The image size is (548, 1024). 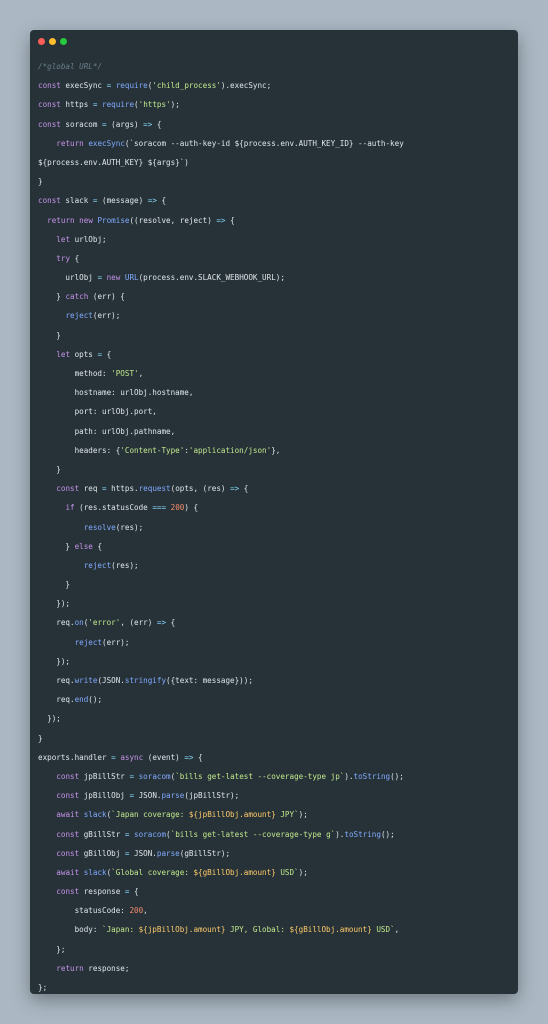 I want to click on code-line: const jpBillObj = JSON.parse(jpBillStr);, so click(x=148, y=796).